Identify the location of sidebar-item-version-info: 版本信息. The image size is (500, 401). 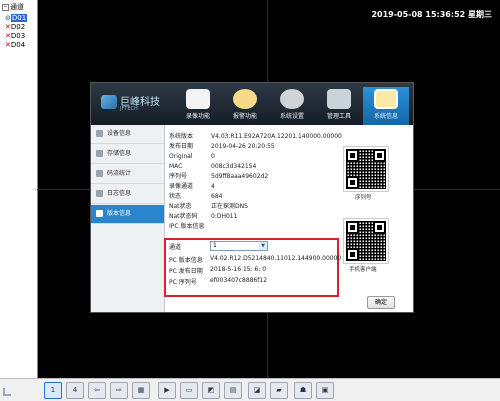
(127, 214).